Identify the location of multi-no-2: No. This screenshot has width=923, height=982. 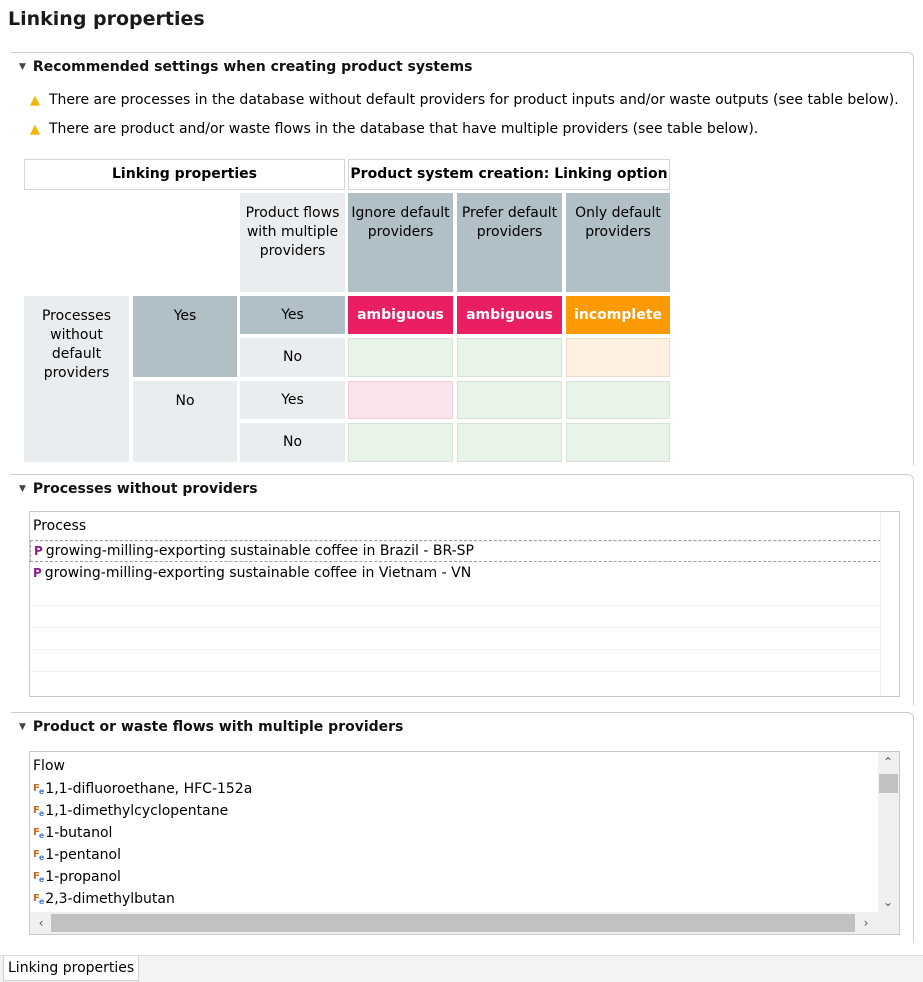
(292, 442).